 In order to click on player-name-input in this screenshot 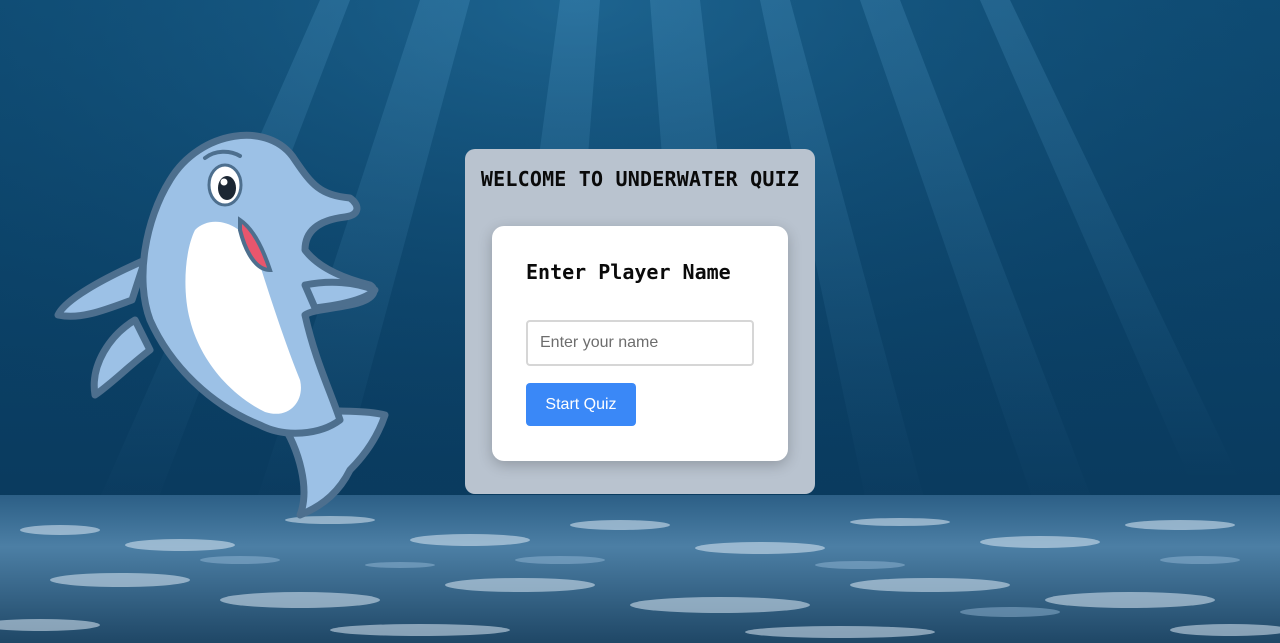, I will do `click(640, 343)`.